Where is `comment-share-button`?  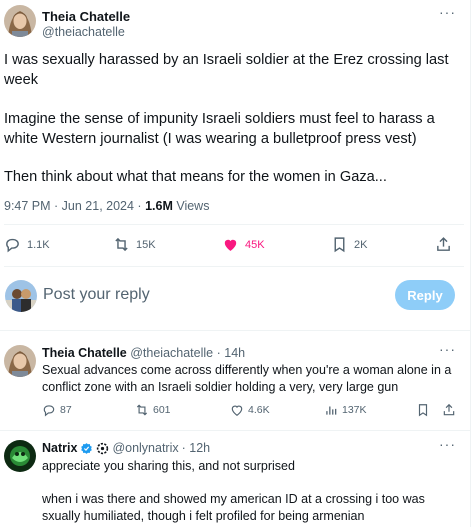 comment-share-button is located at coordinates (449, 410).